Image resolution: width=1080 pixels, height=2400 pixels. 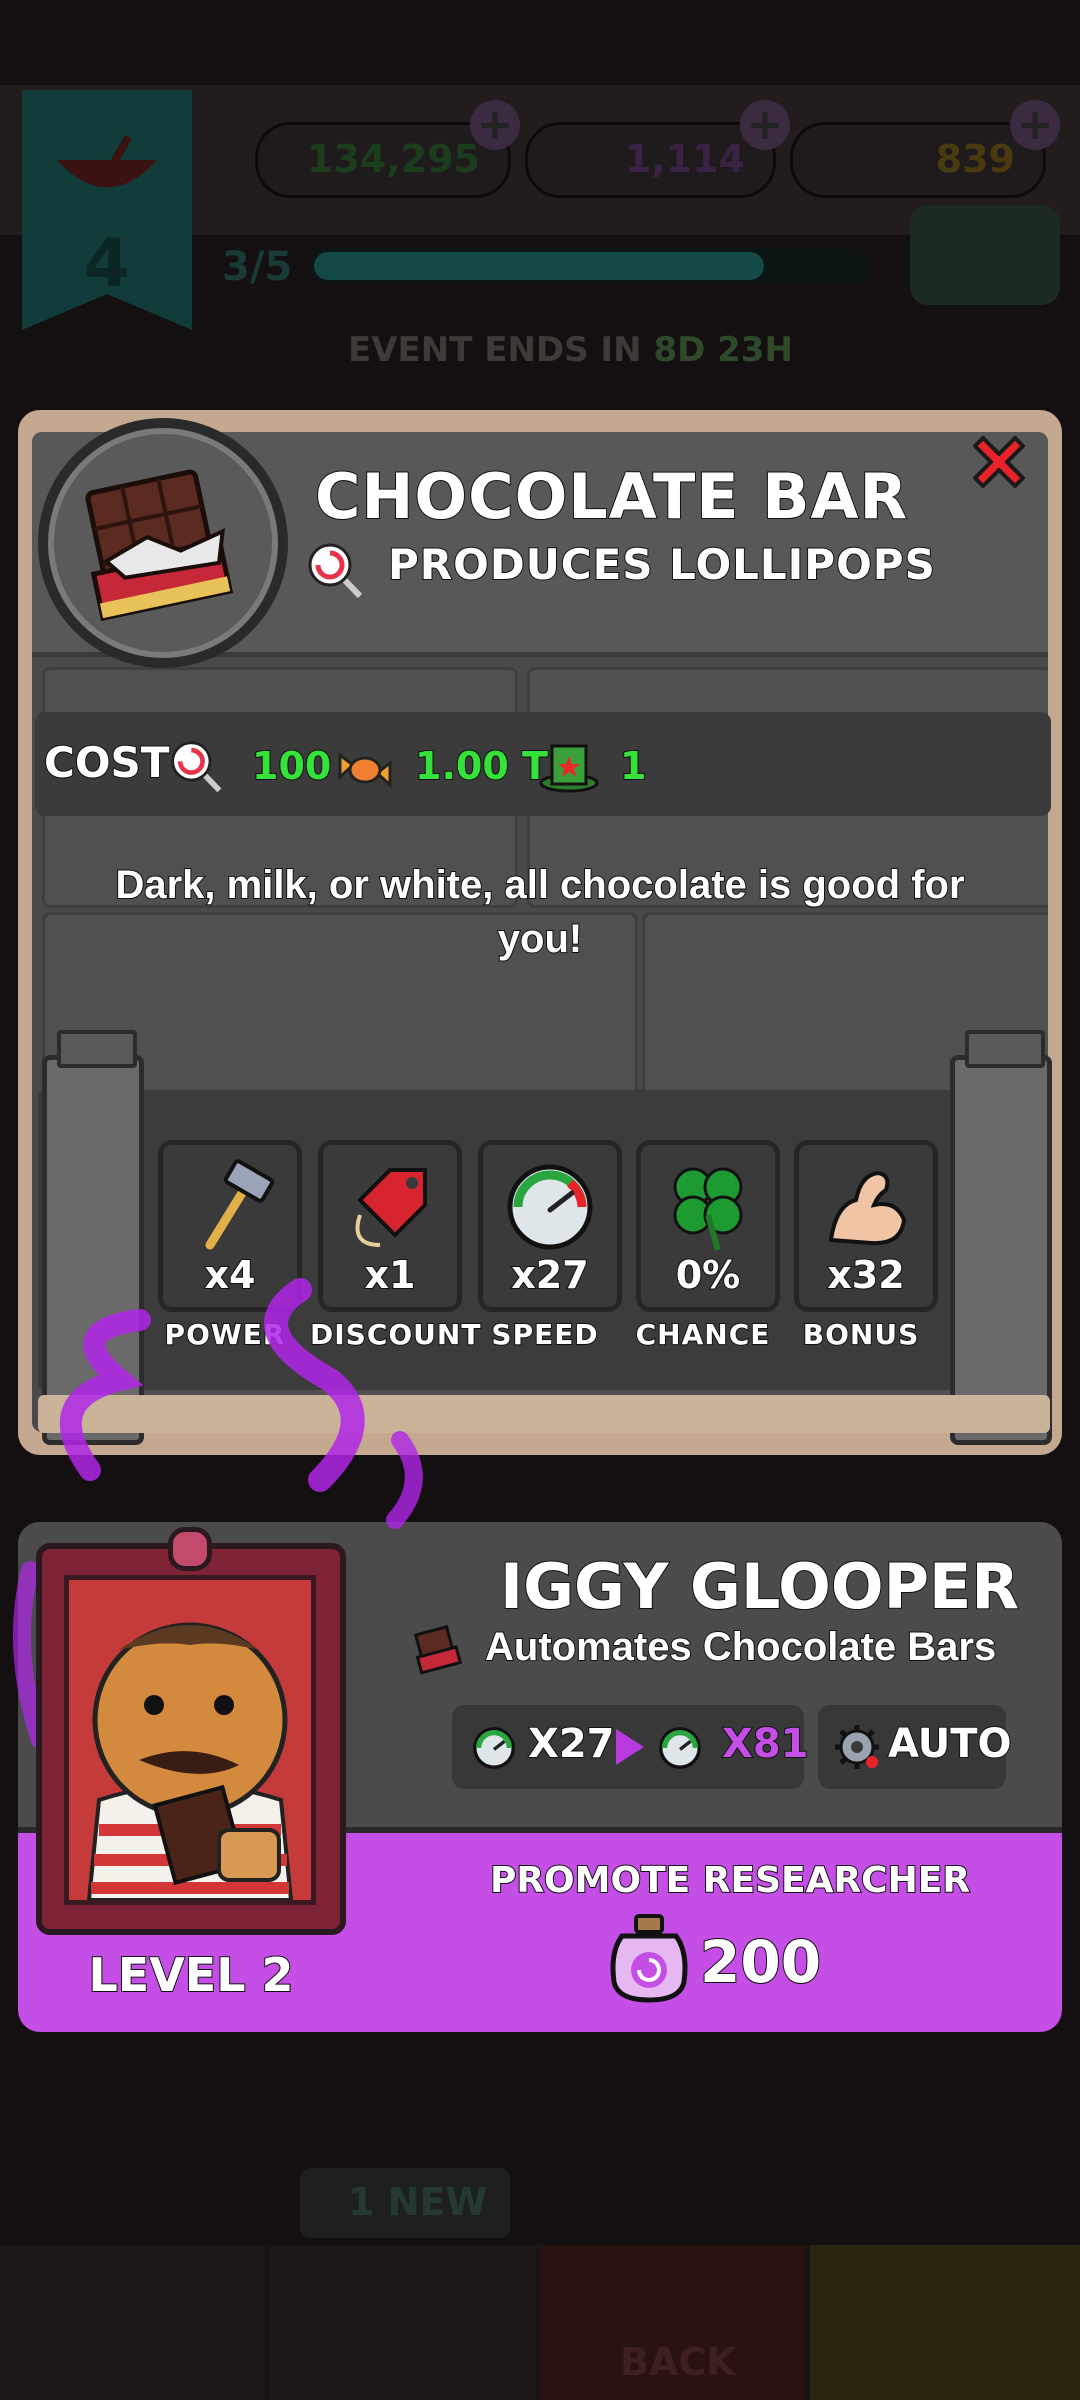 What do you see at coordinates (672, 2322) in the screenshot?
I see `nav-back-button: BACK` at bounding box center [672, 2322].